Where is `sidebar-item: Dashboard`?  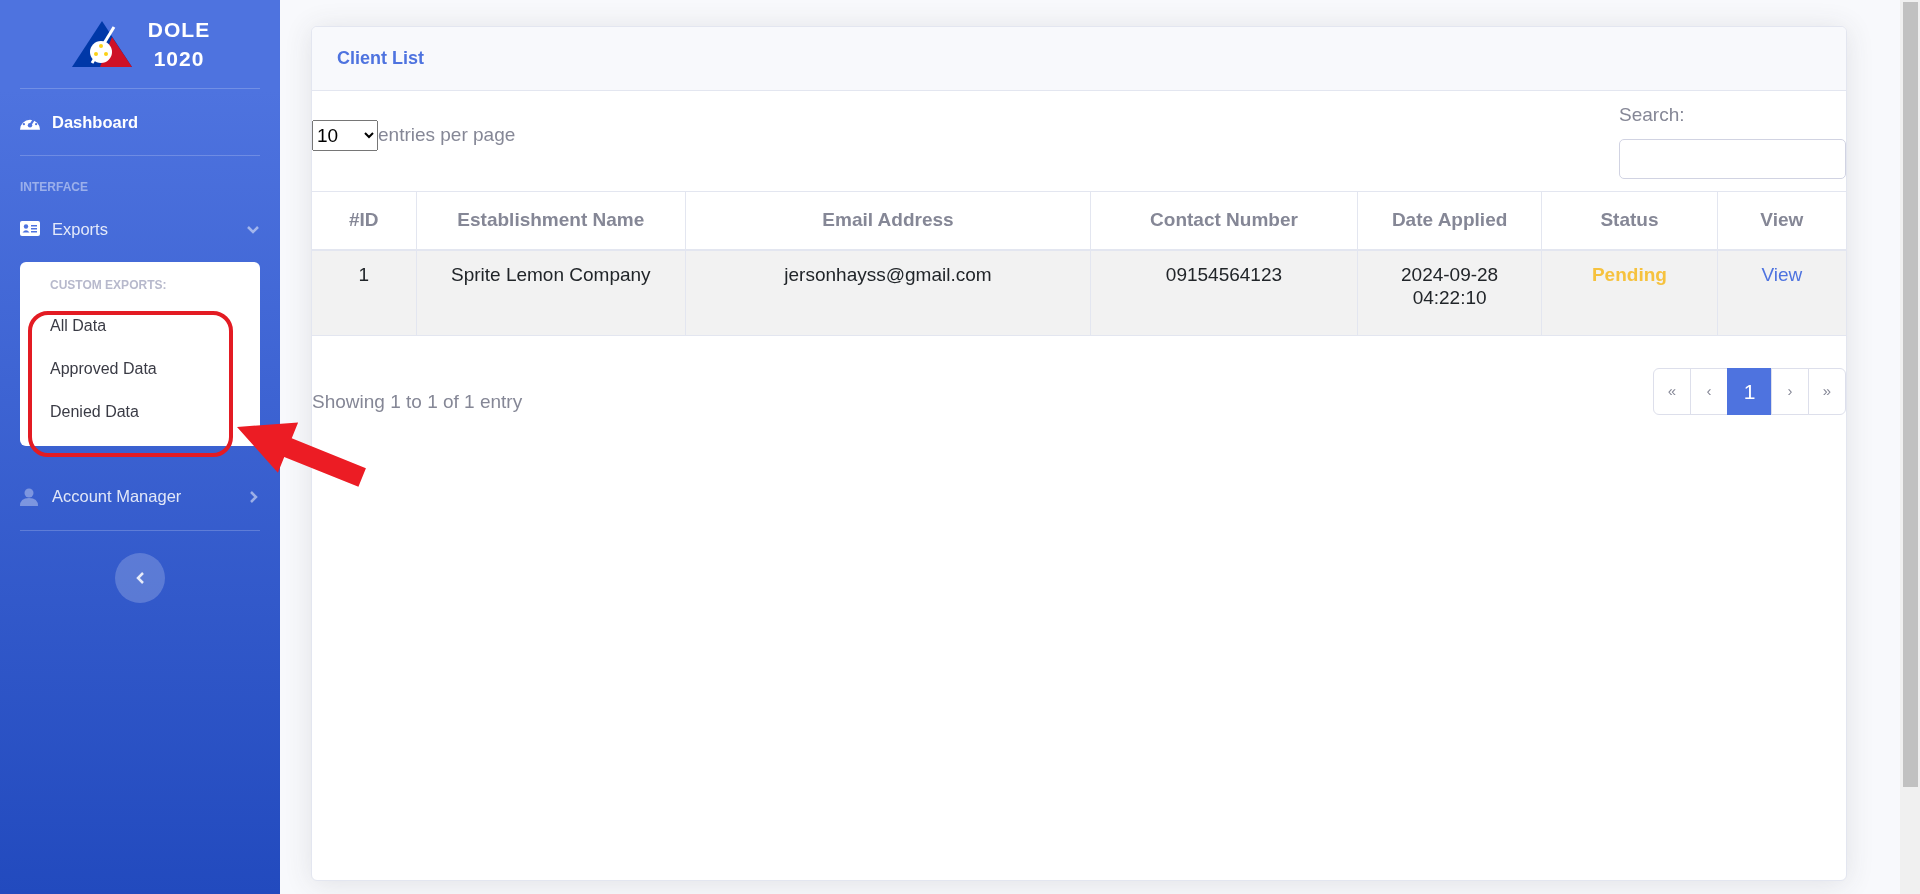 sidebar-item: Dashboard is located at coordinates (140, 122).